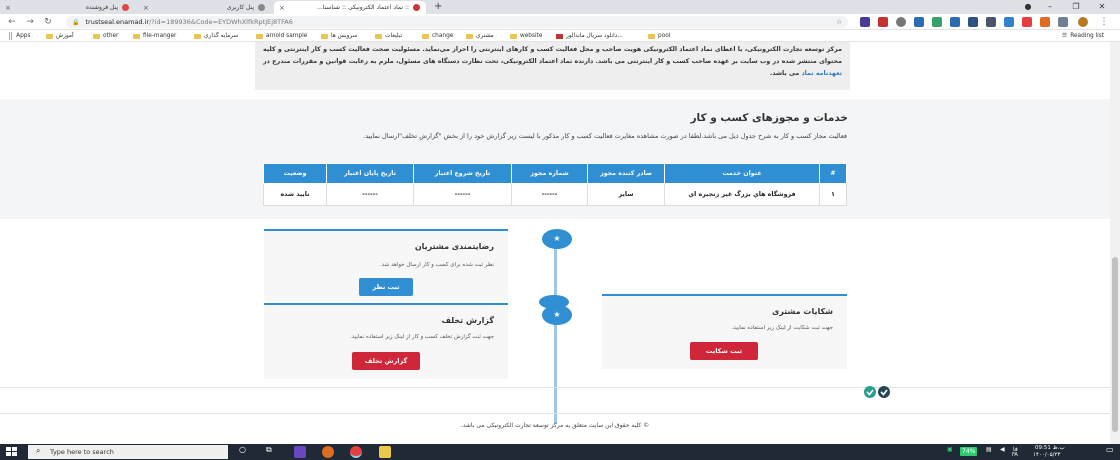 This screenshot has width=1120, height=460. I want to click on site-favicon-icon, so click(125, 7).